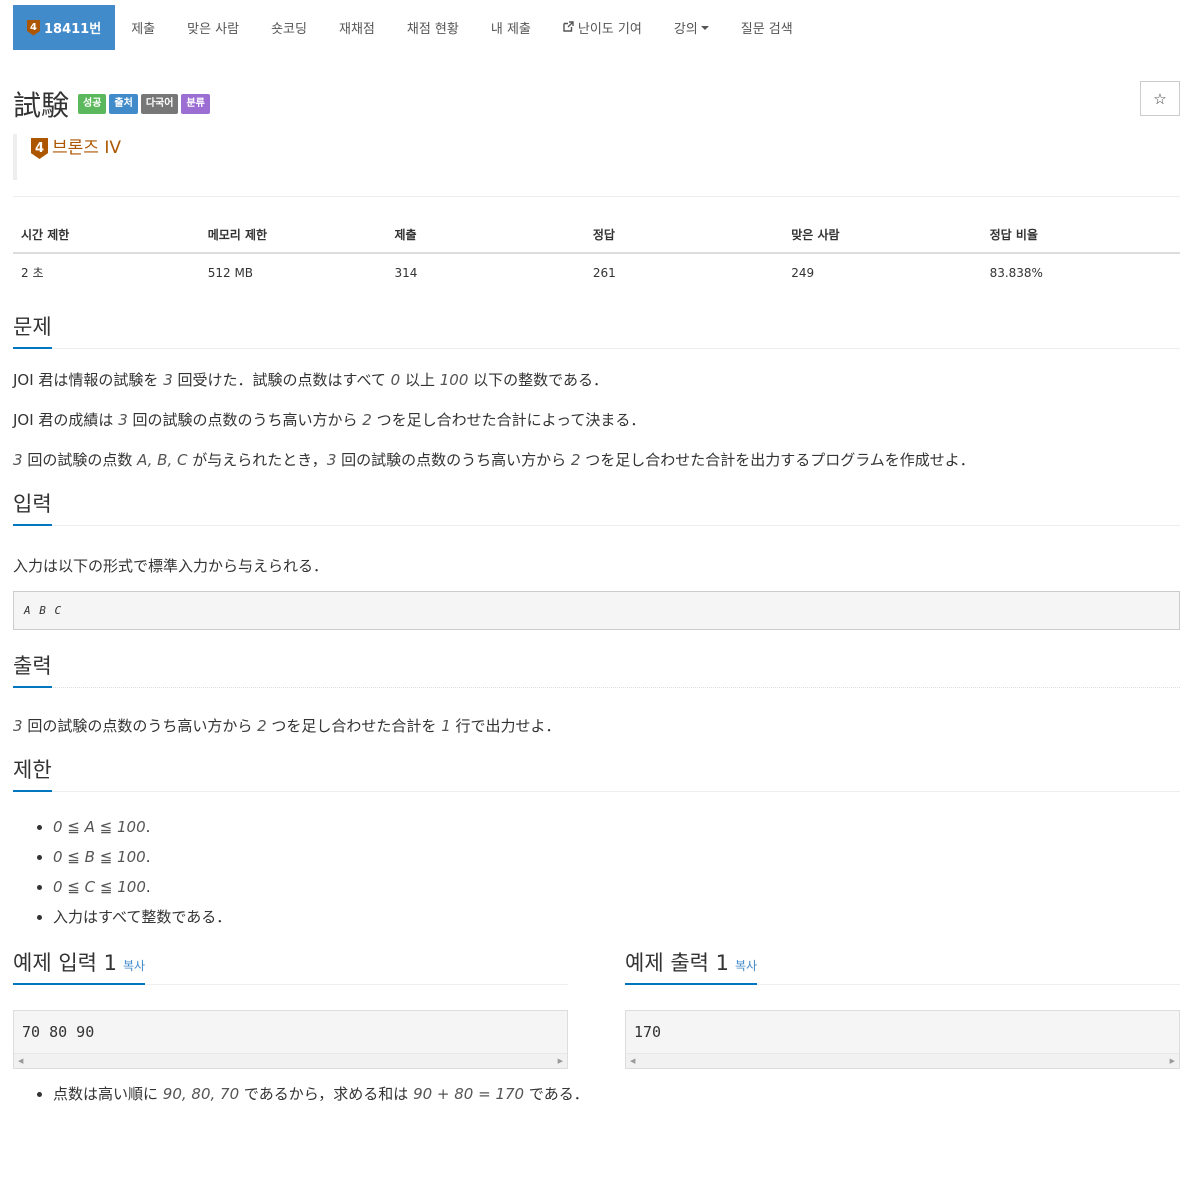  What do you see at coordinates (86, 148) in the screenshot?
I see `tier-name: 브론즈 IV` at bounding box center [86, 148].